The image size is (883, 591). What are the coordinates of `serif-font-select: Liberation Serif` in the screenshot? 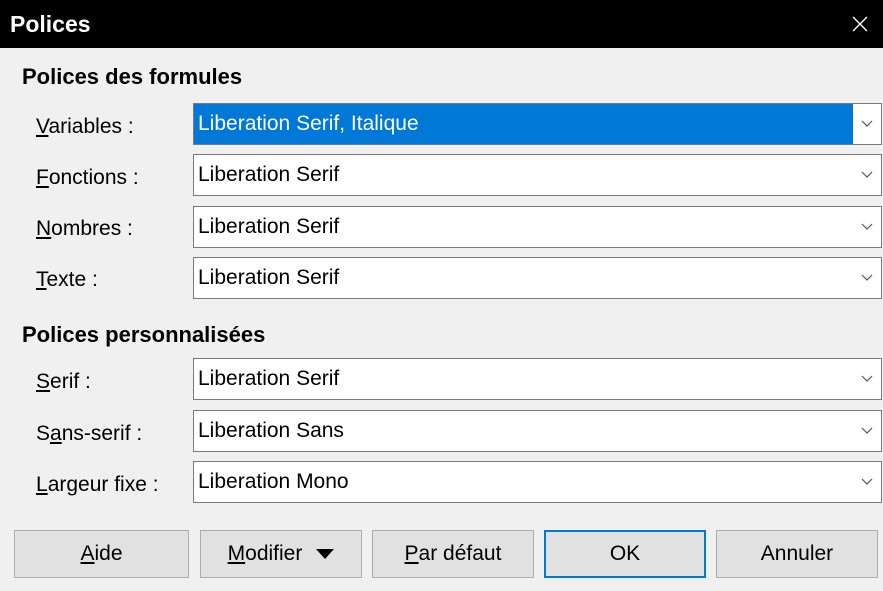 It's located at (537, 379).